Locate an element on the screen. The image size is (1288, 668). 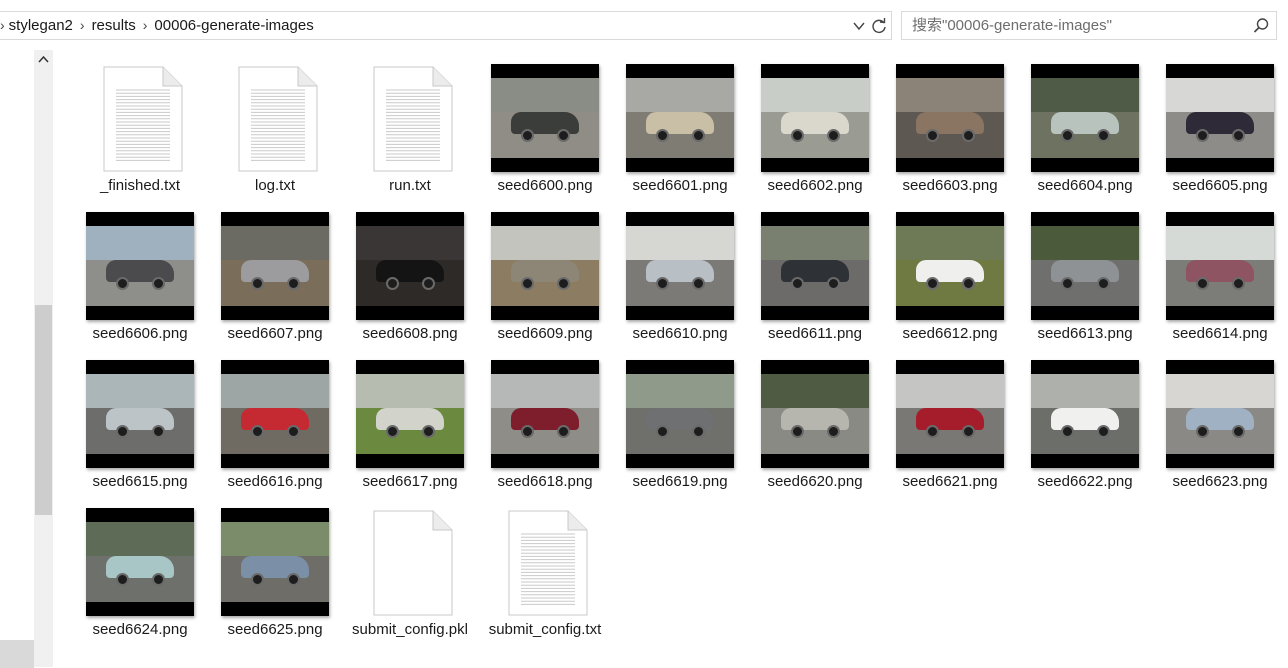
file-name-label: seed6606.png is located at coordinates (140, 333).